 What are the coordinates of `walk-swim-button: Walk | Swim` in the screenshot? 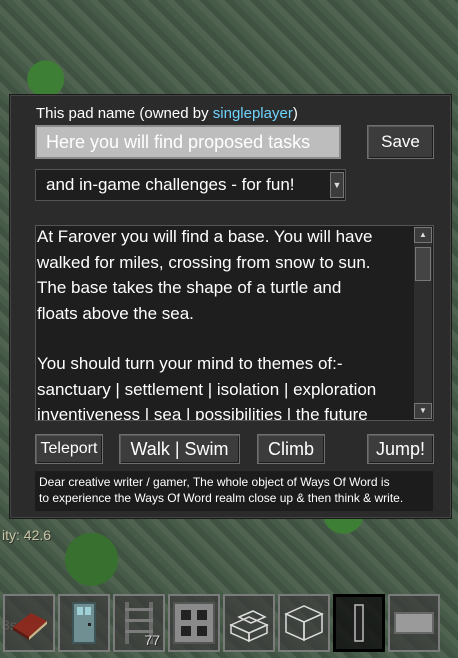 It's located at (179, 449).